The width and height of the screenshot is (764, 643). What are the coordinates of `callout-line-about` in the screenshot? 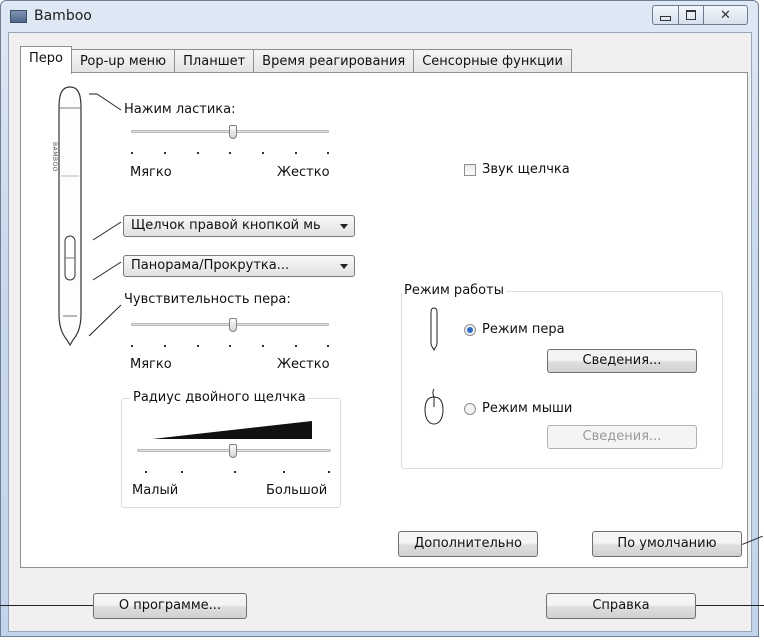 It's located at (46, 605).